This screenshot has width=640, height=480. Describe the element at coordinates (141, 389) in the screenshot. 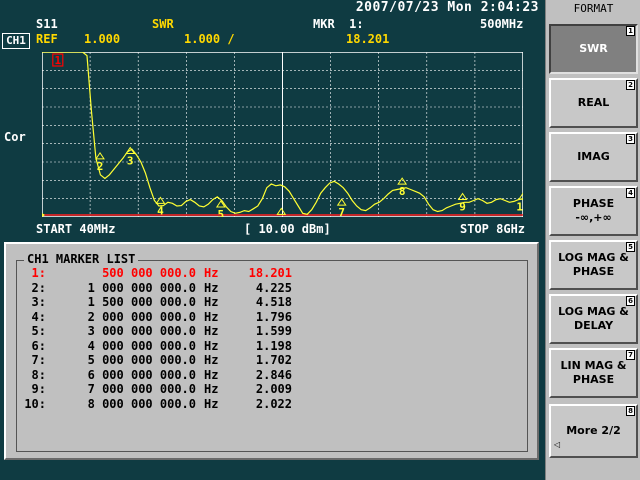

I see `marker-row-frequency: 7 000 000 000.0` at that location.